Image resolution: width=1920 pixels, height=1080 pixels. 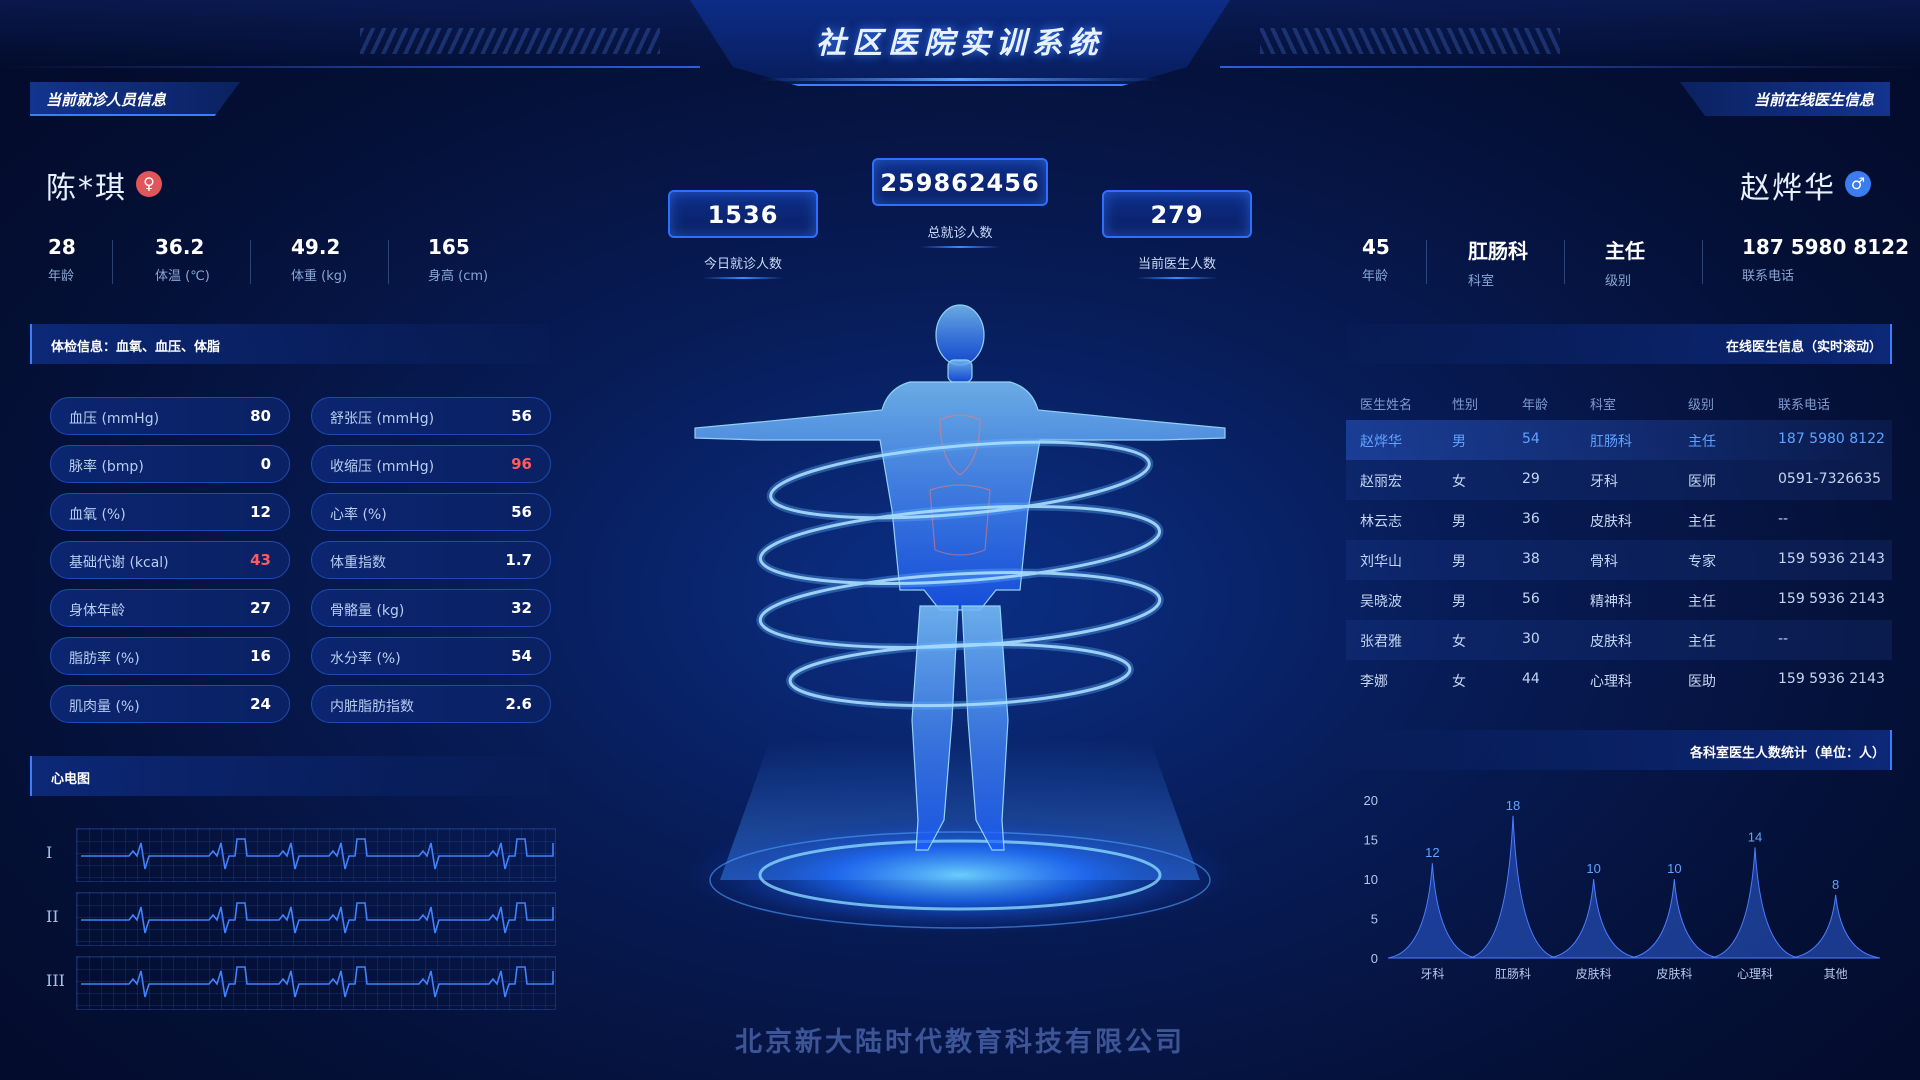 I want to click on metric-pill: 基础代谢 (kcal) 43, so click(x=170, y=560).